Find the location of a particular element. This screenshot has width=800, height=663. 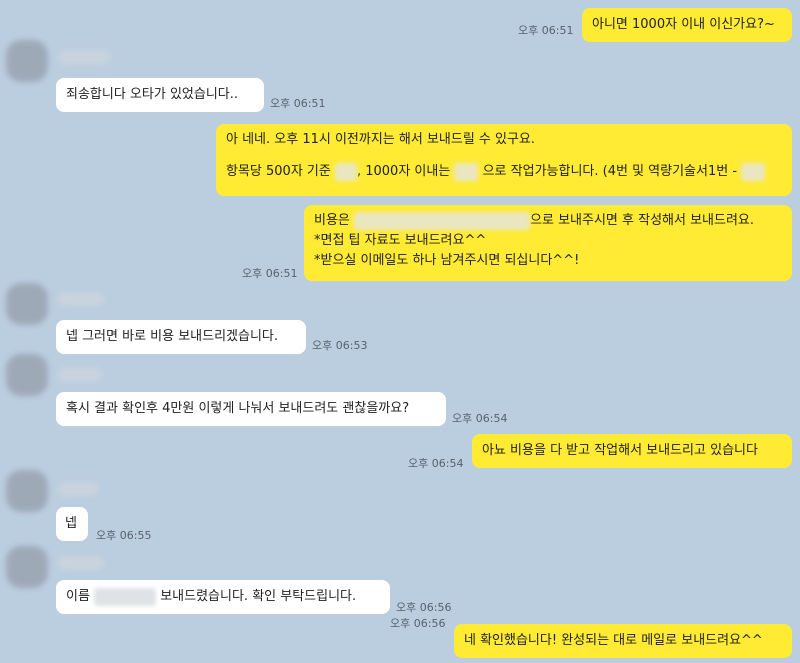

received-message-bubble: 이름 보내드렸습니다. 확인 부탁드립니다. is located at coordinates (223, 597).